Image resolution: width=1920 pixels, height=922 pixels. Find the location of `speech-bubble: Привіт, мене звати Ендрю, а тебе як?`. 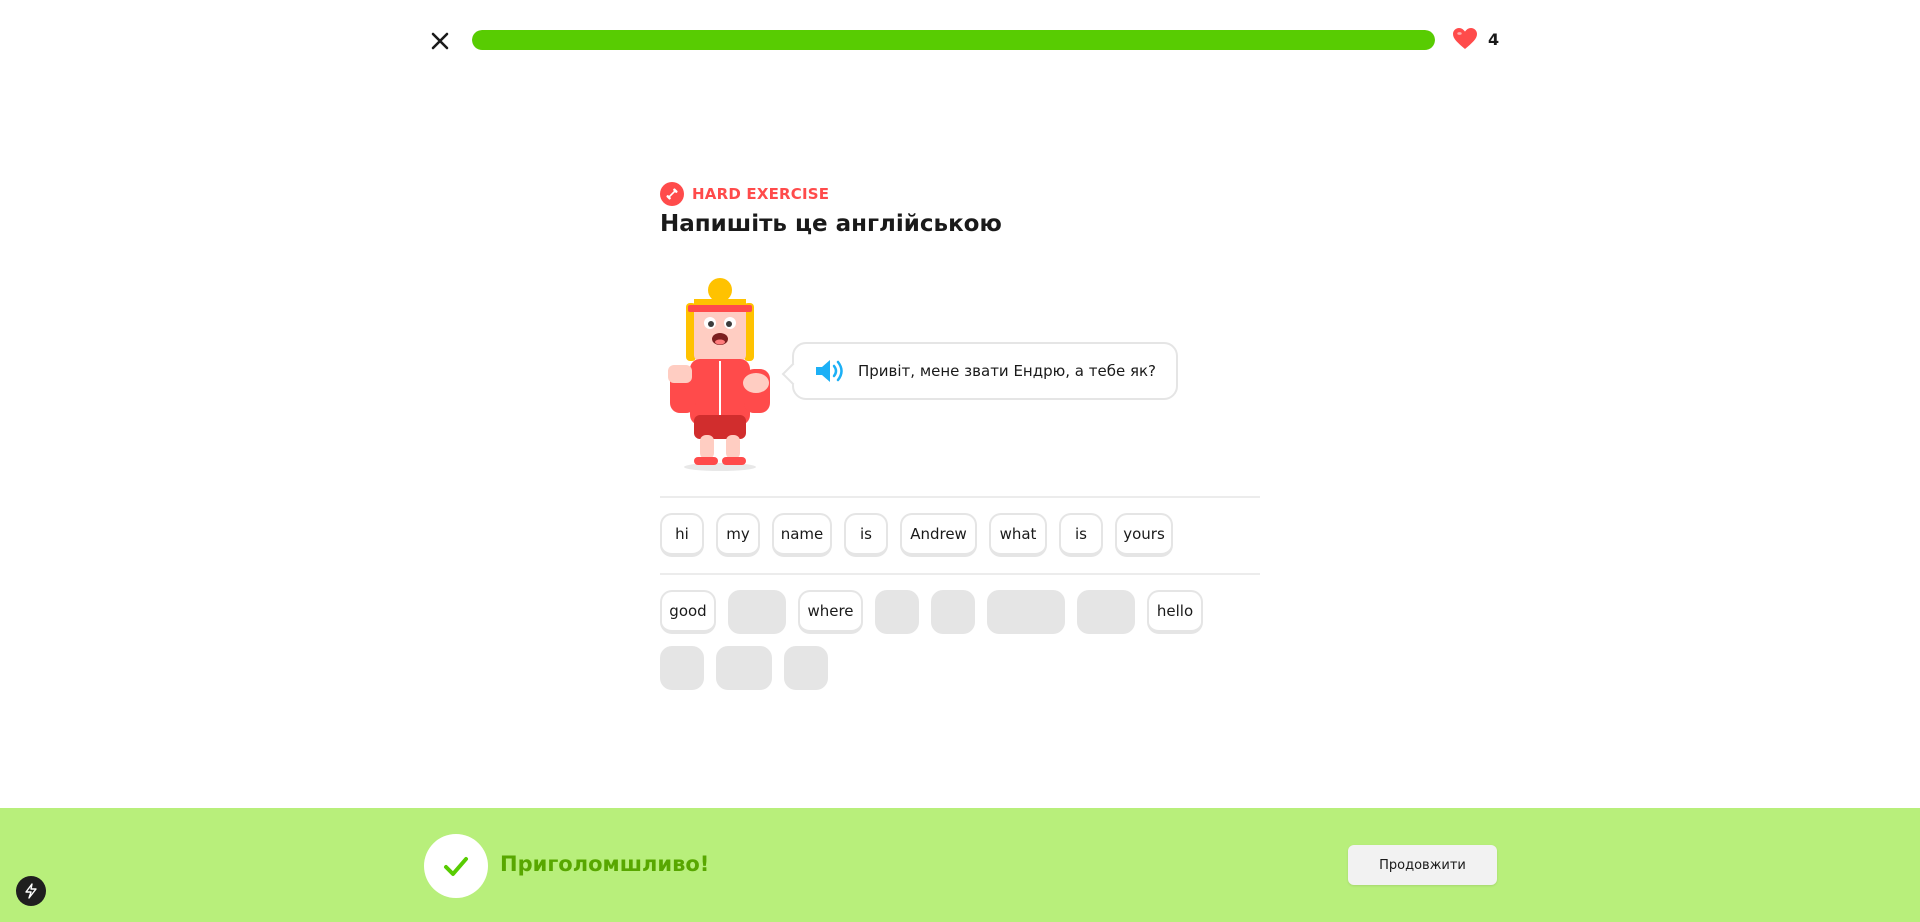

speech-bubble: Привіт, мене звати Ендрю, а тебе як? is located at coordinates (985, 371).